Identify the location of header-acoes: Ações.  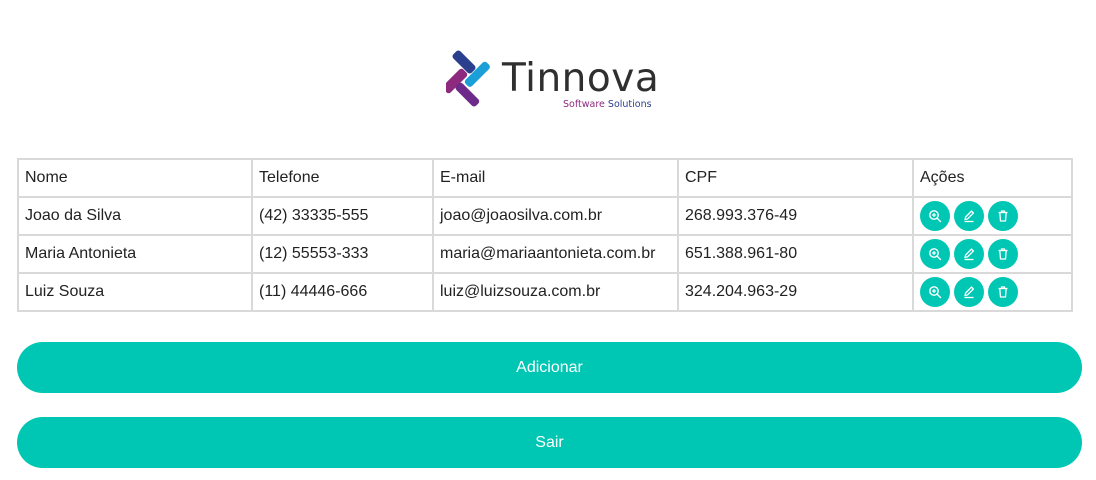
(992, 178).